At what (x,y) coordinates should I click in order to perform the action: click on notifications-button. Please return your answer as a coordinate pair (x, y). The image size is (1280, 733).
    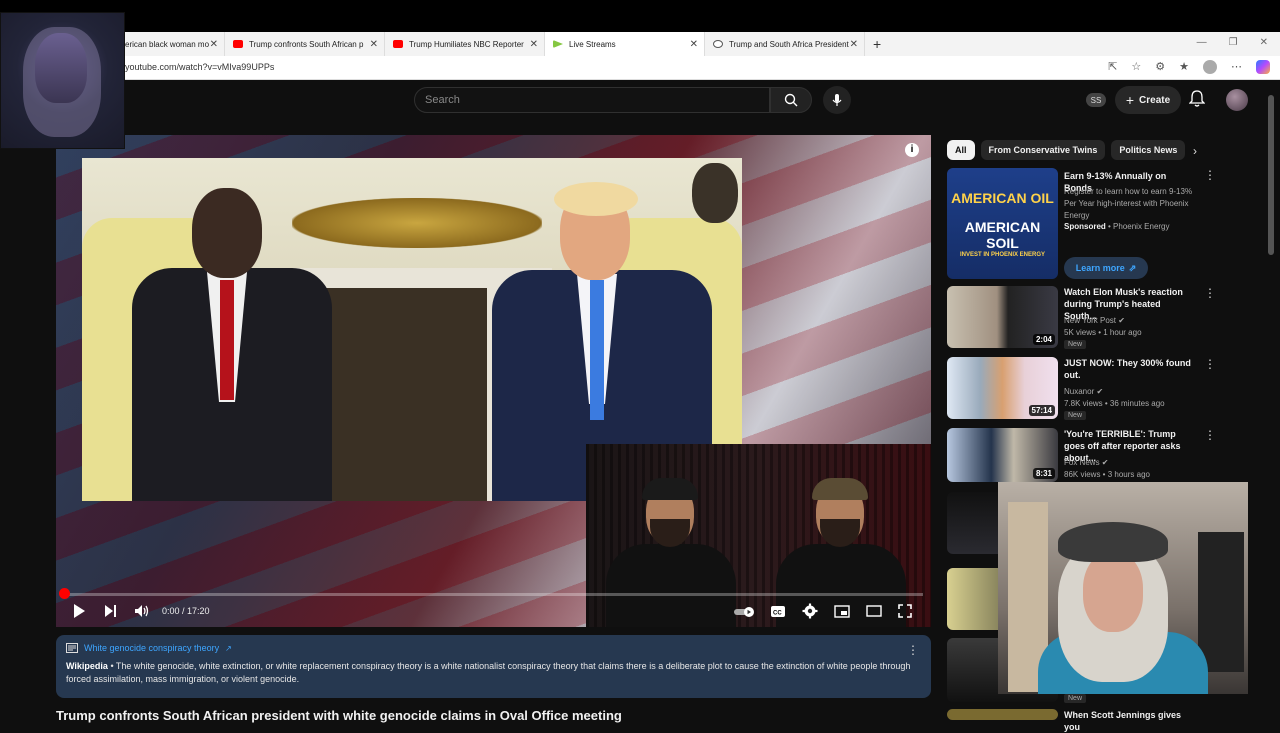
    Looking at the image, I should click on (1197, 101).